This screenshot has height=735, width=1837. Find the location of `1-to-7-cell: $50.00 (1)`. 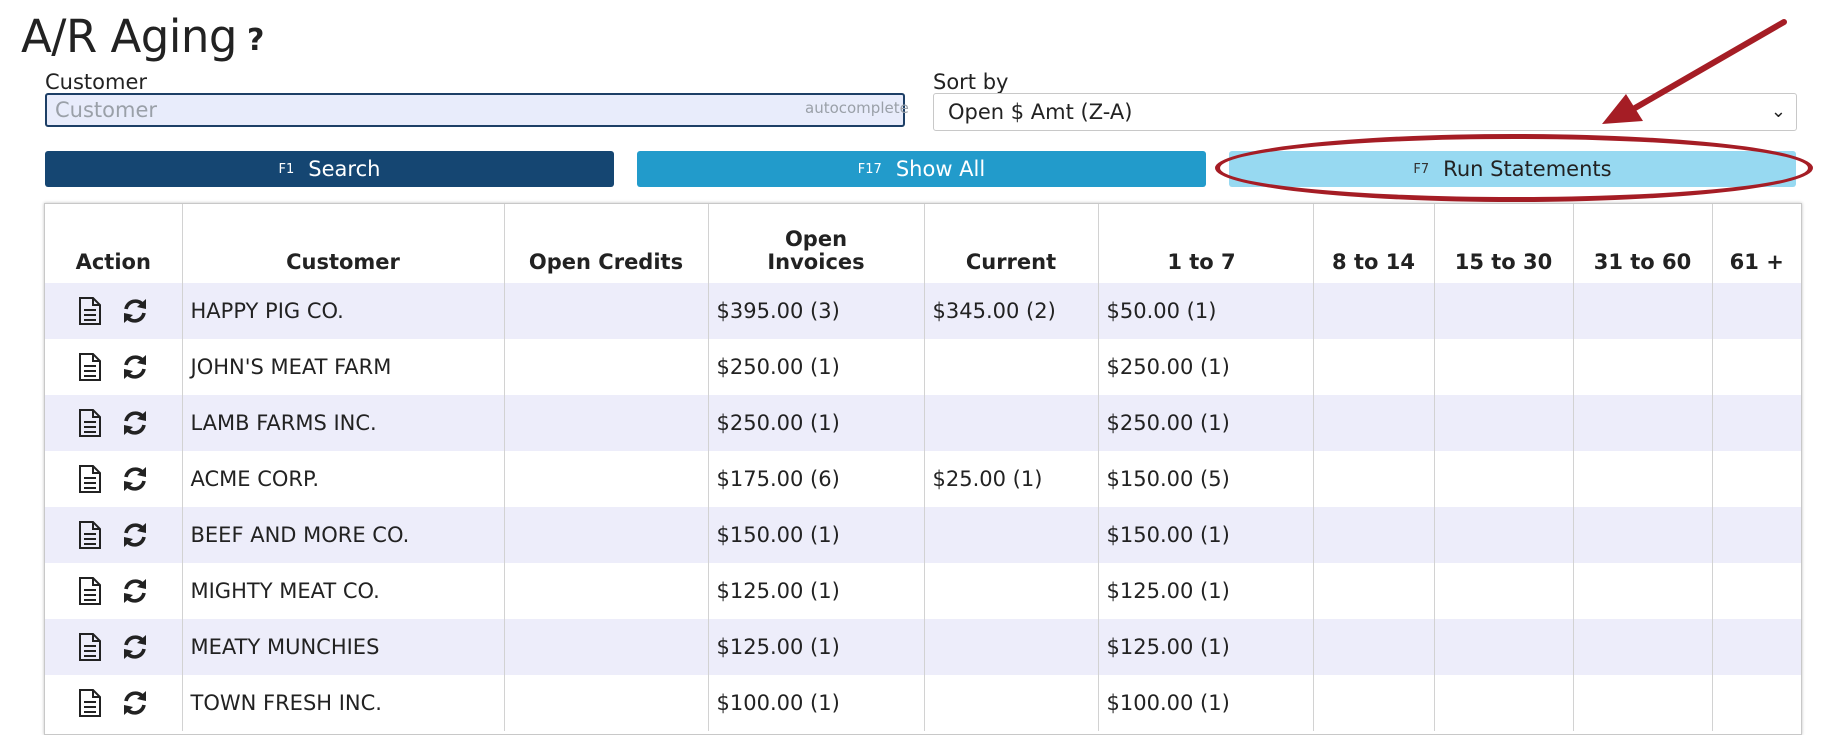

1-to-7-cell: $50.00 (1) is located at coordinates (1205, 311).